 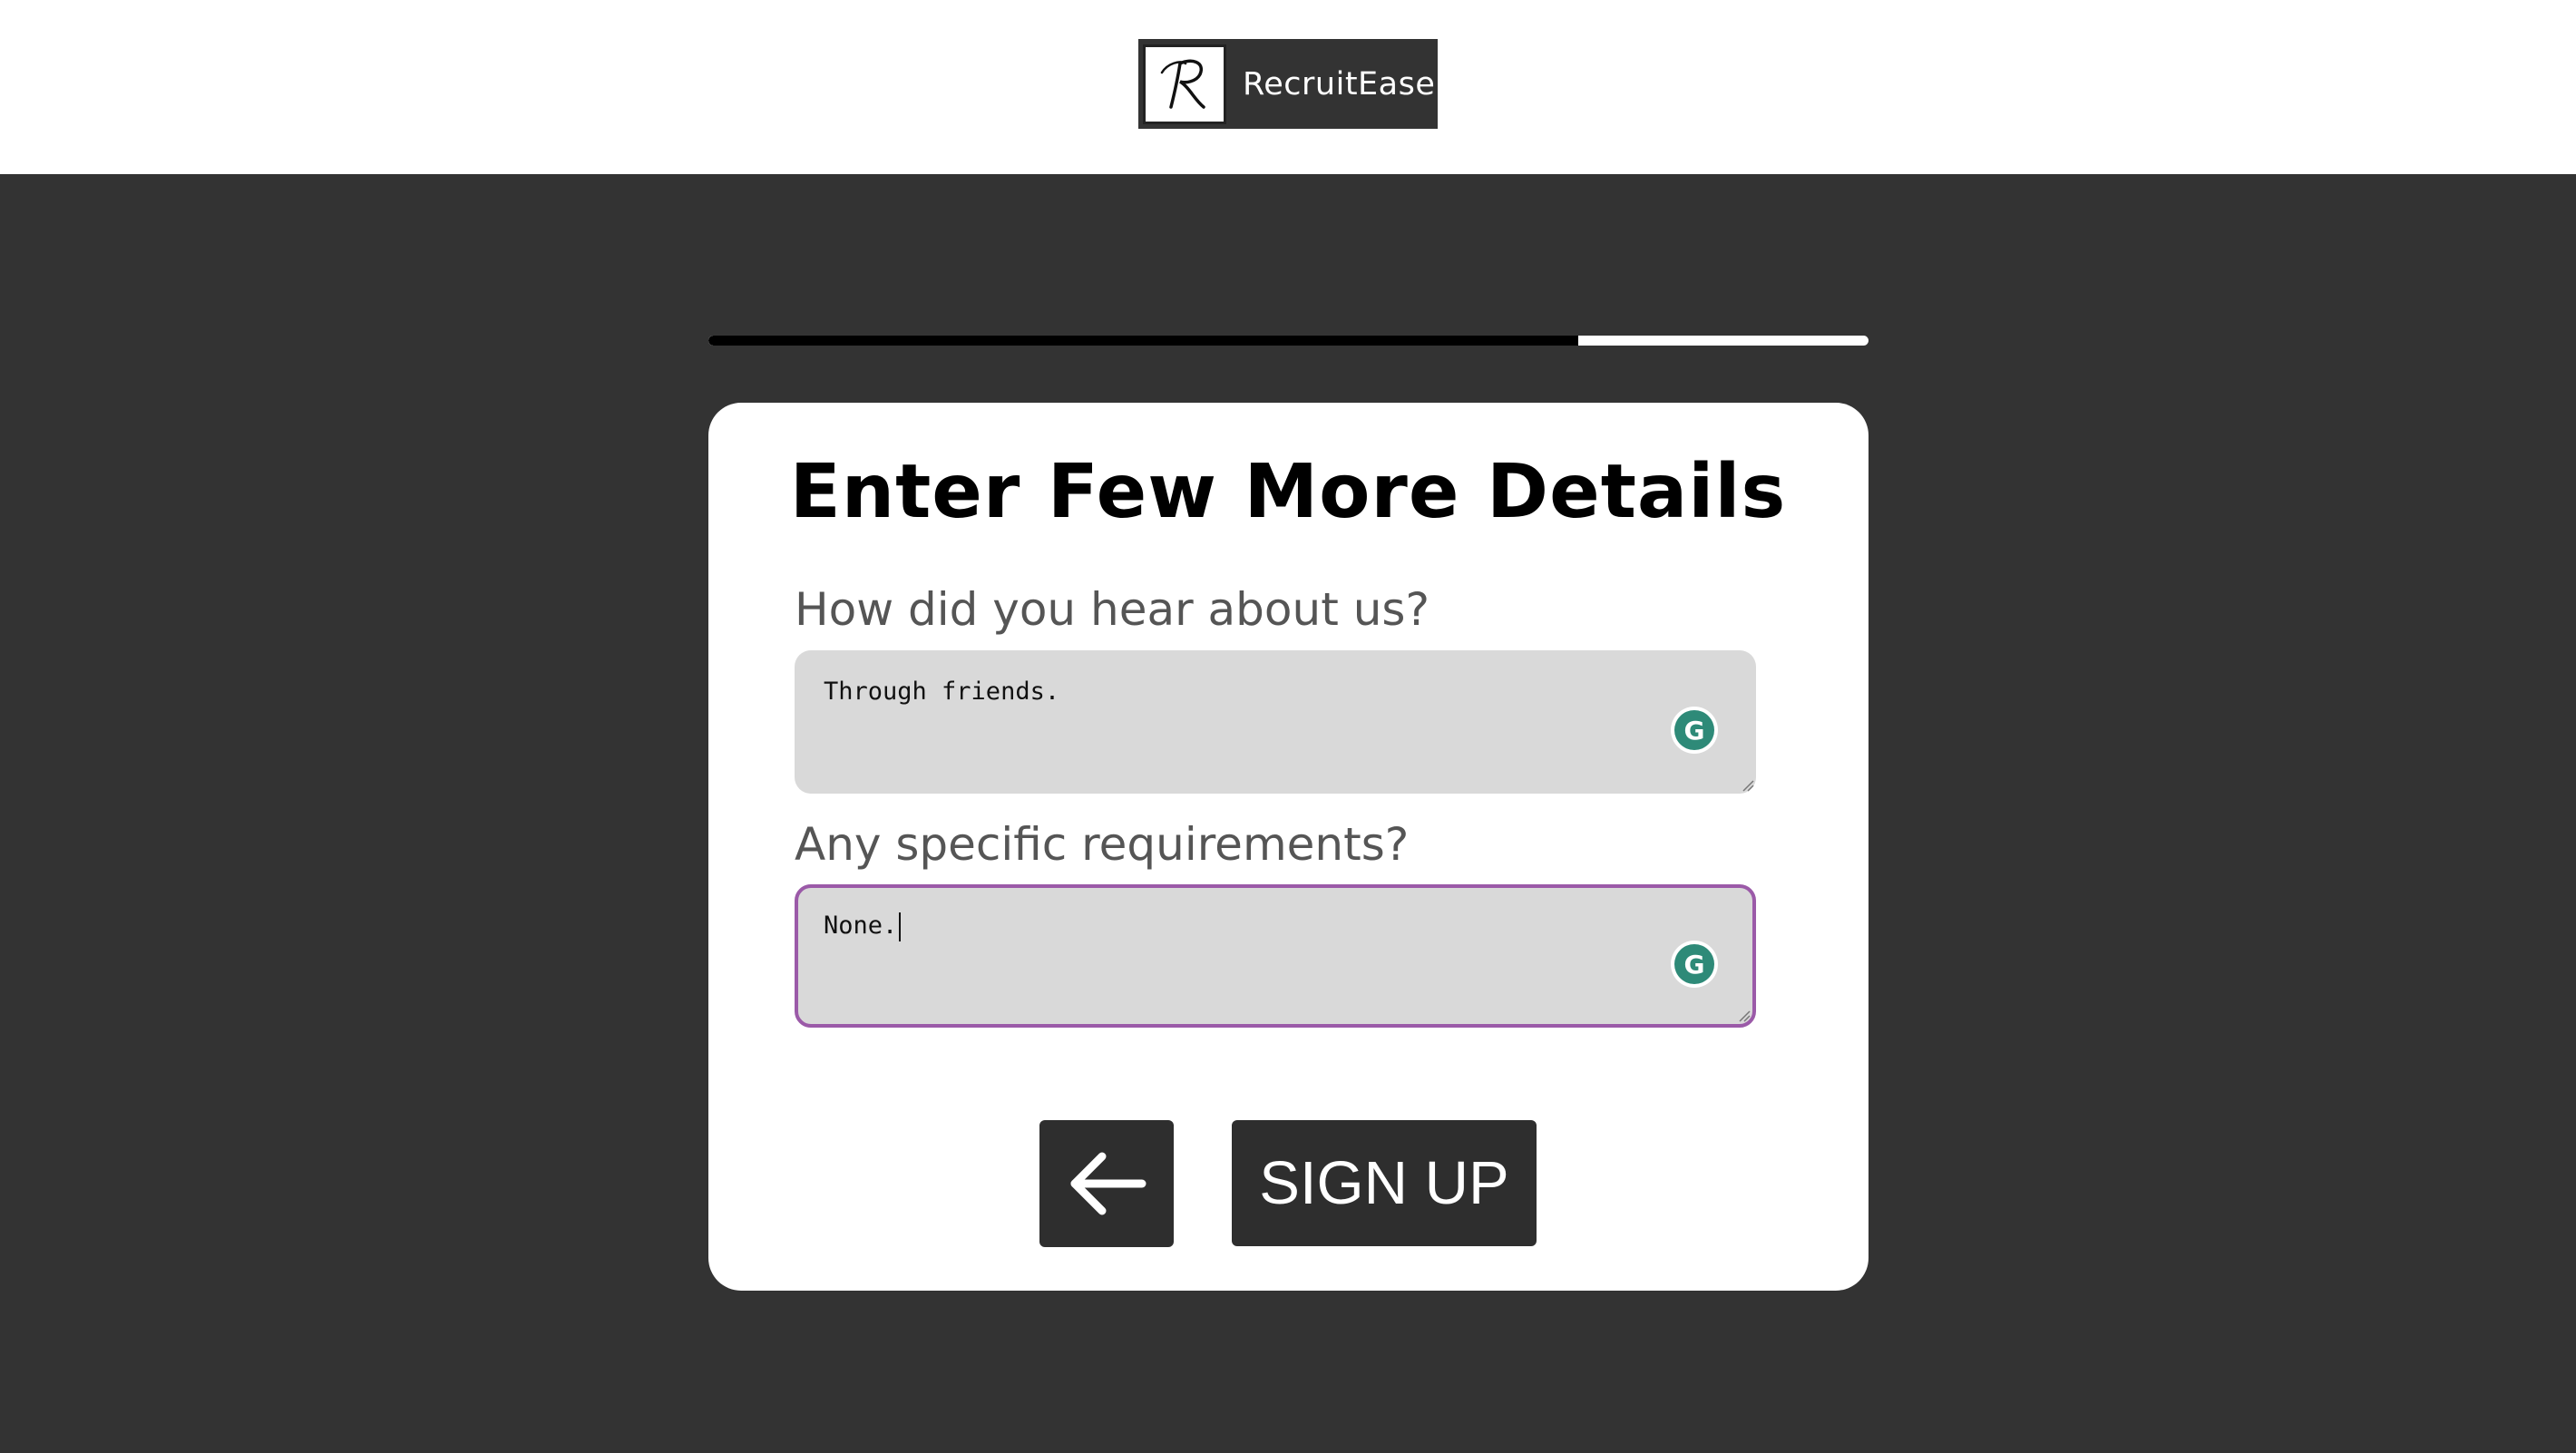 I want to click on top-header: RecruitEase, so click(x=1288, y=87).